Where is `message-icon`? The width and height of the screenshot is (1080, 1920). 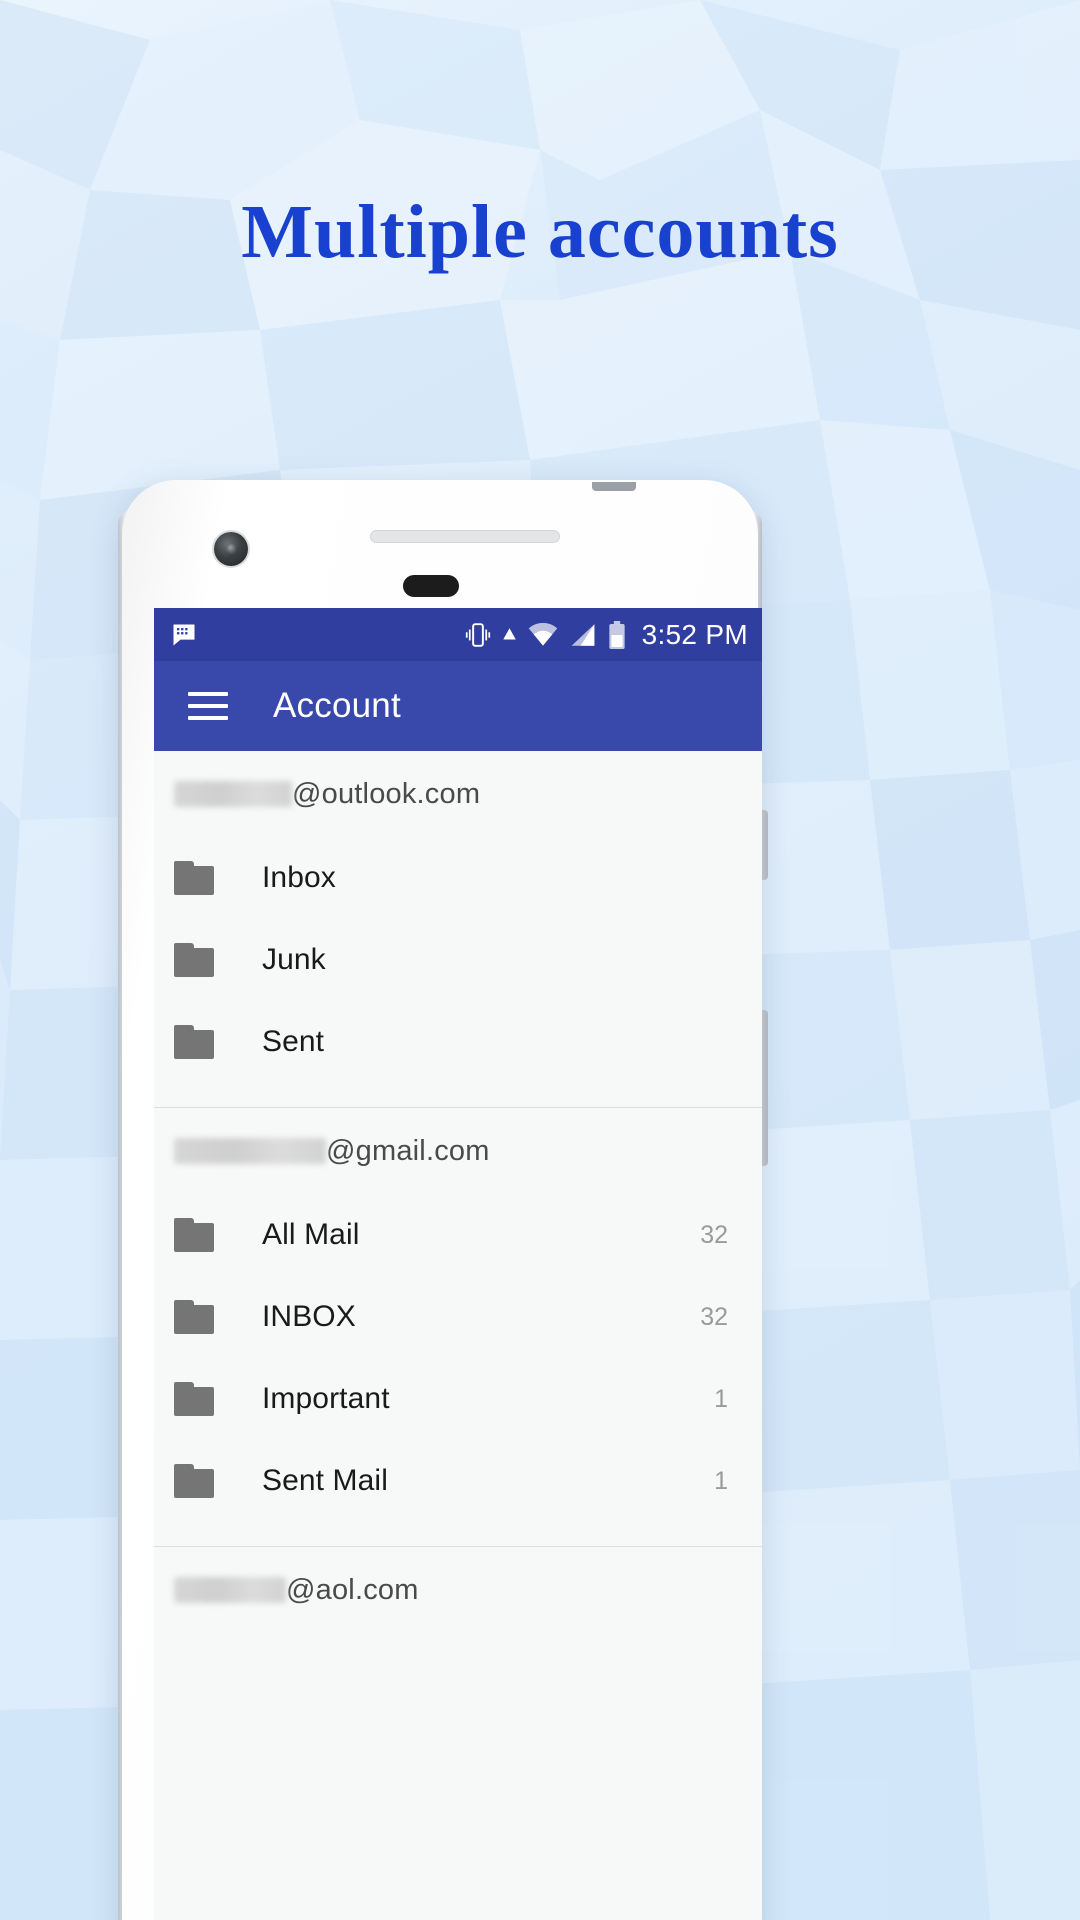 message-icon is located at coordinates (184, 634).